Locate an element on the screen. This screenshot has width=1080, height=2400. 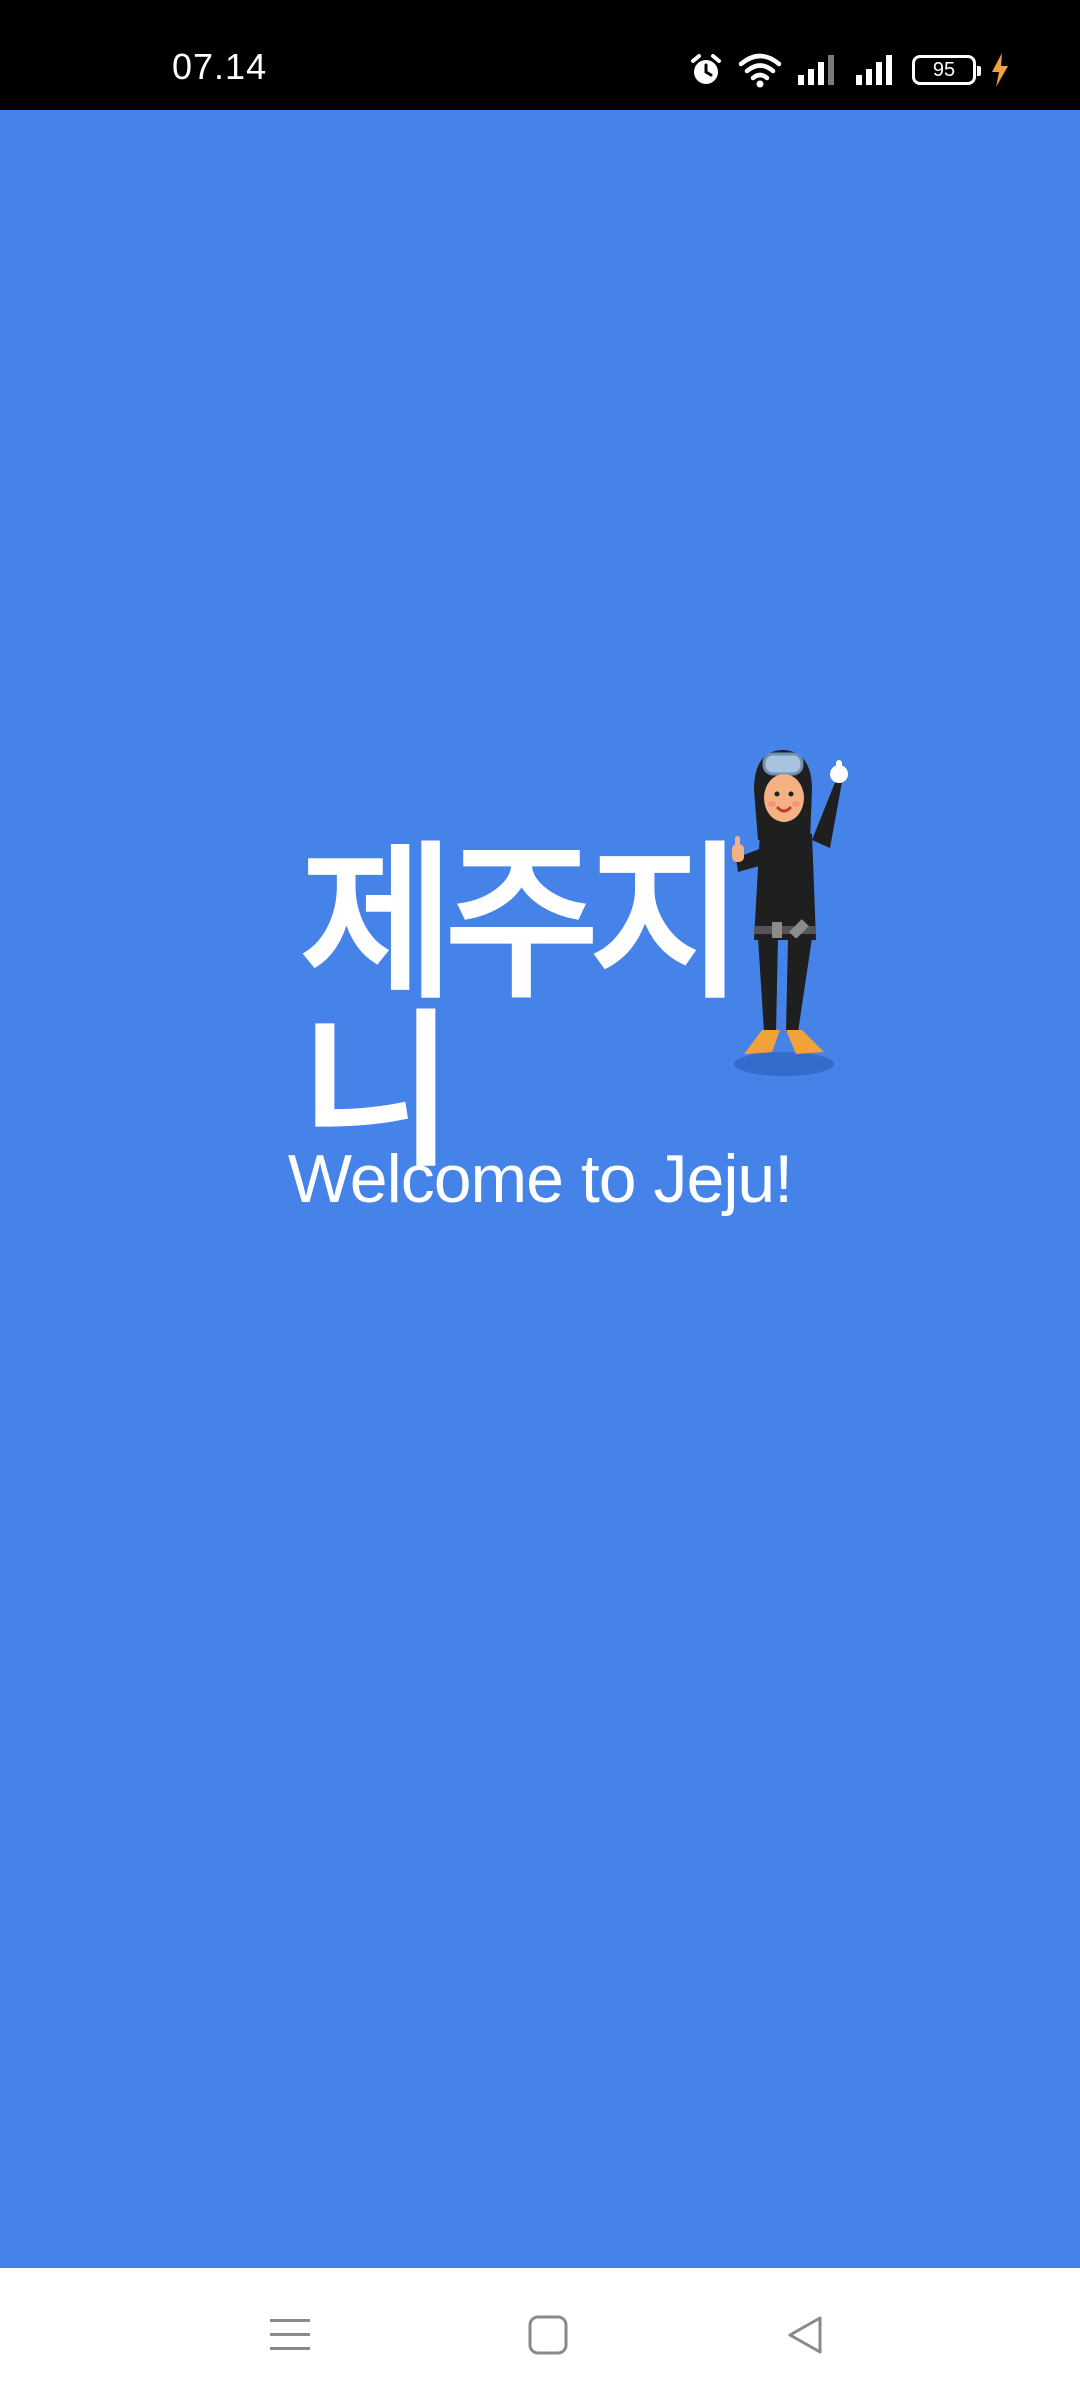
app-logo: 제주지니 is located at coordinates (580, 898).